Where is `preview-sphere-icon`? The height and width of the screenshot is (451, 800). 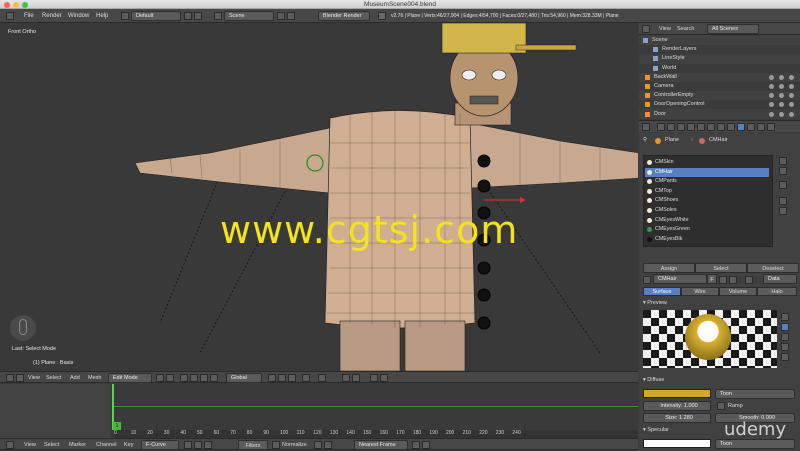 preview-sphere-icon is located at coordinates (785, 327).